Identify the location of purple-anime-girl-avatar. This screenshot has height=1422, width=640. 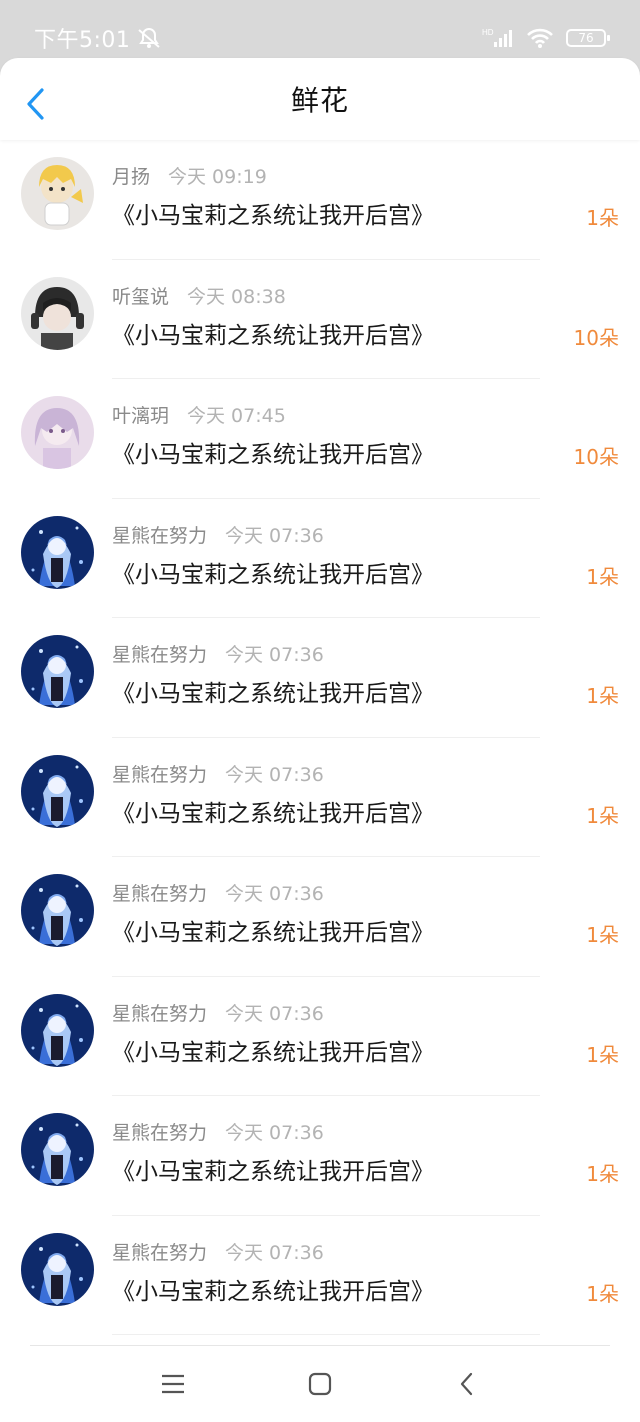
(57, 432).